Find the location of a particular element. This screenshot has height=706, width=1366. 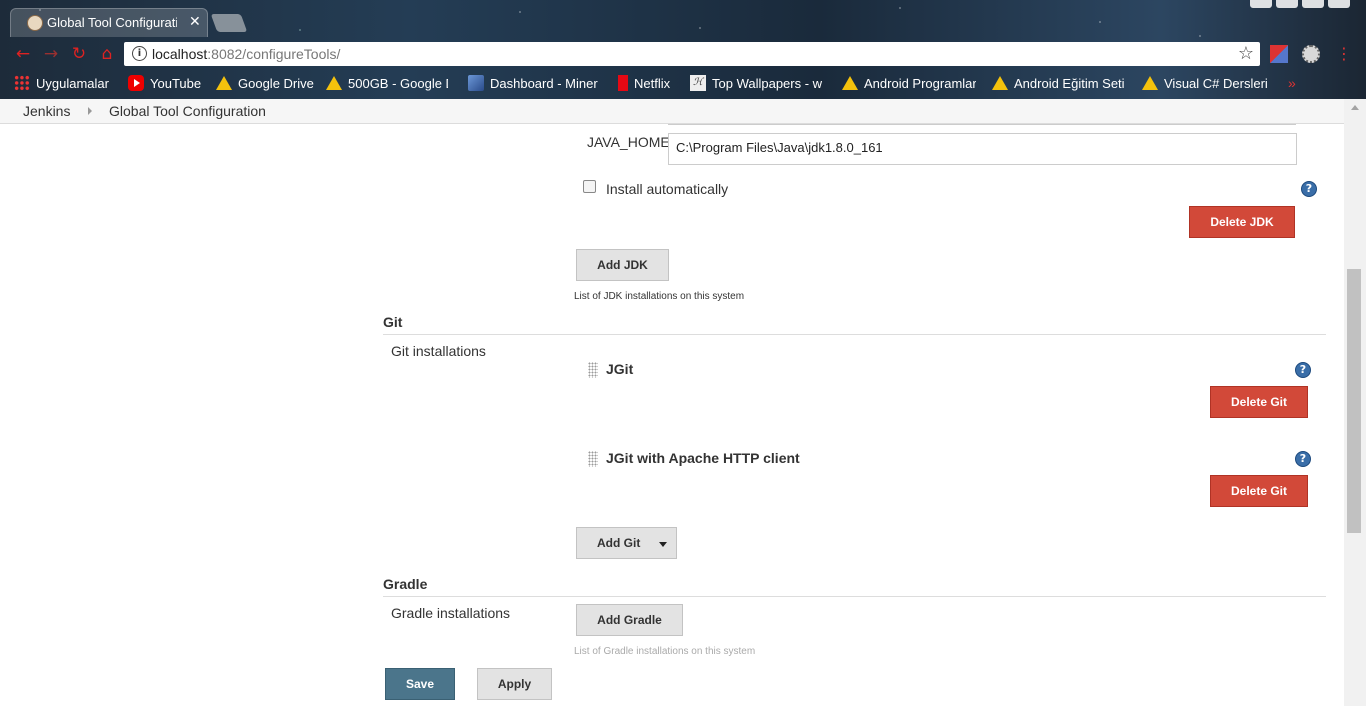

browser-menu-icon: ⋮ is located at coordinates (1344, 53).